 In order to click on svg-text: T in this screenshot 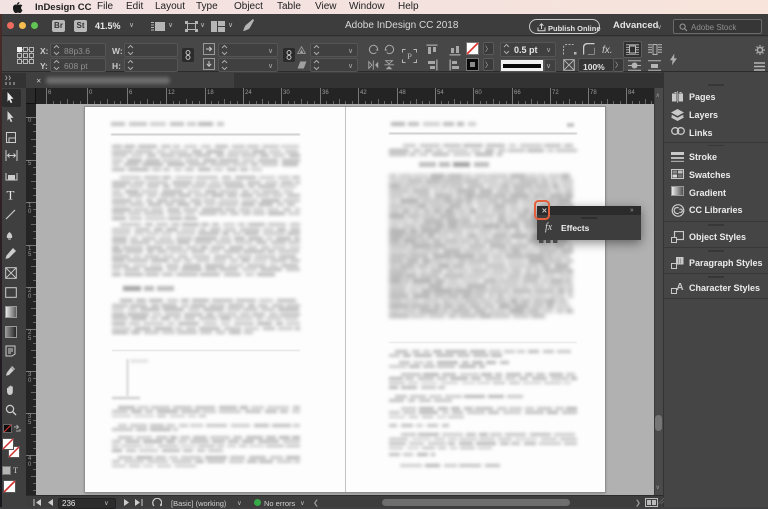, I will do `click(11, 195)`.